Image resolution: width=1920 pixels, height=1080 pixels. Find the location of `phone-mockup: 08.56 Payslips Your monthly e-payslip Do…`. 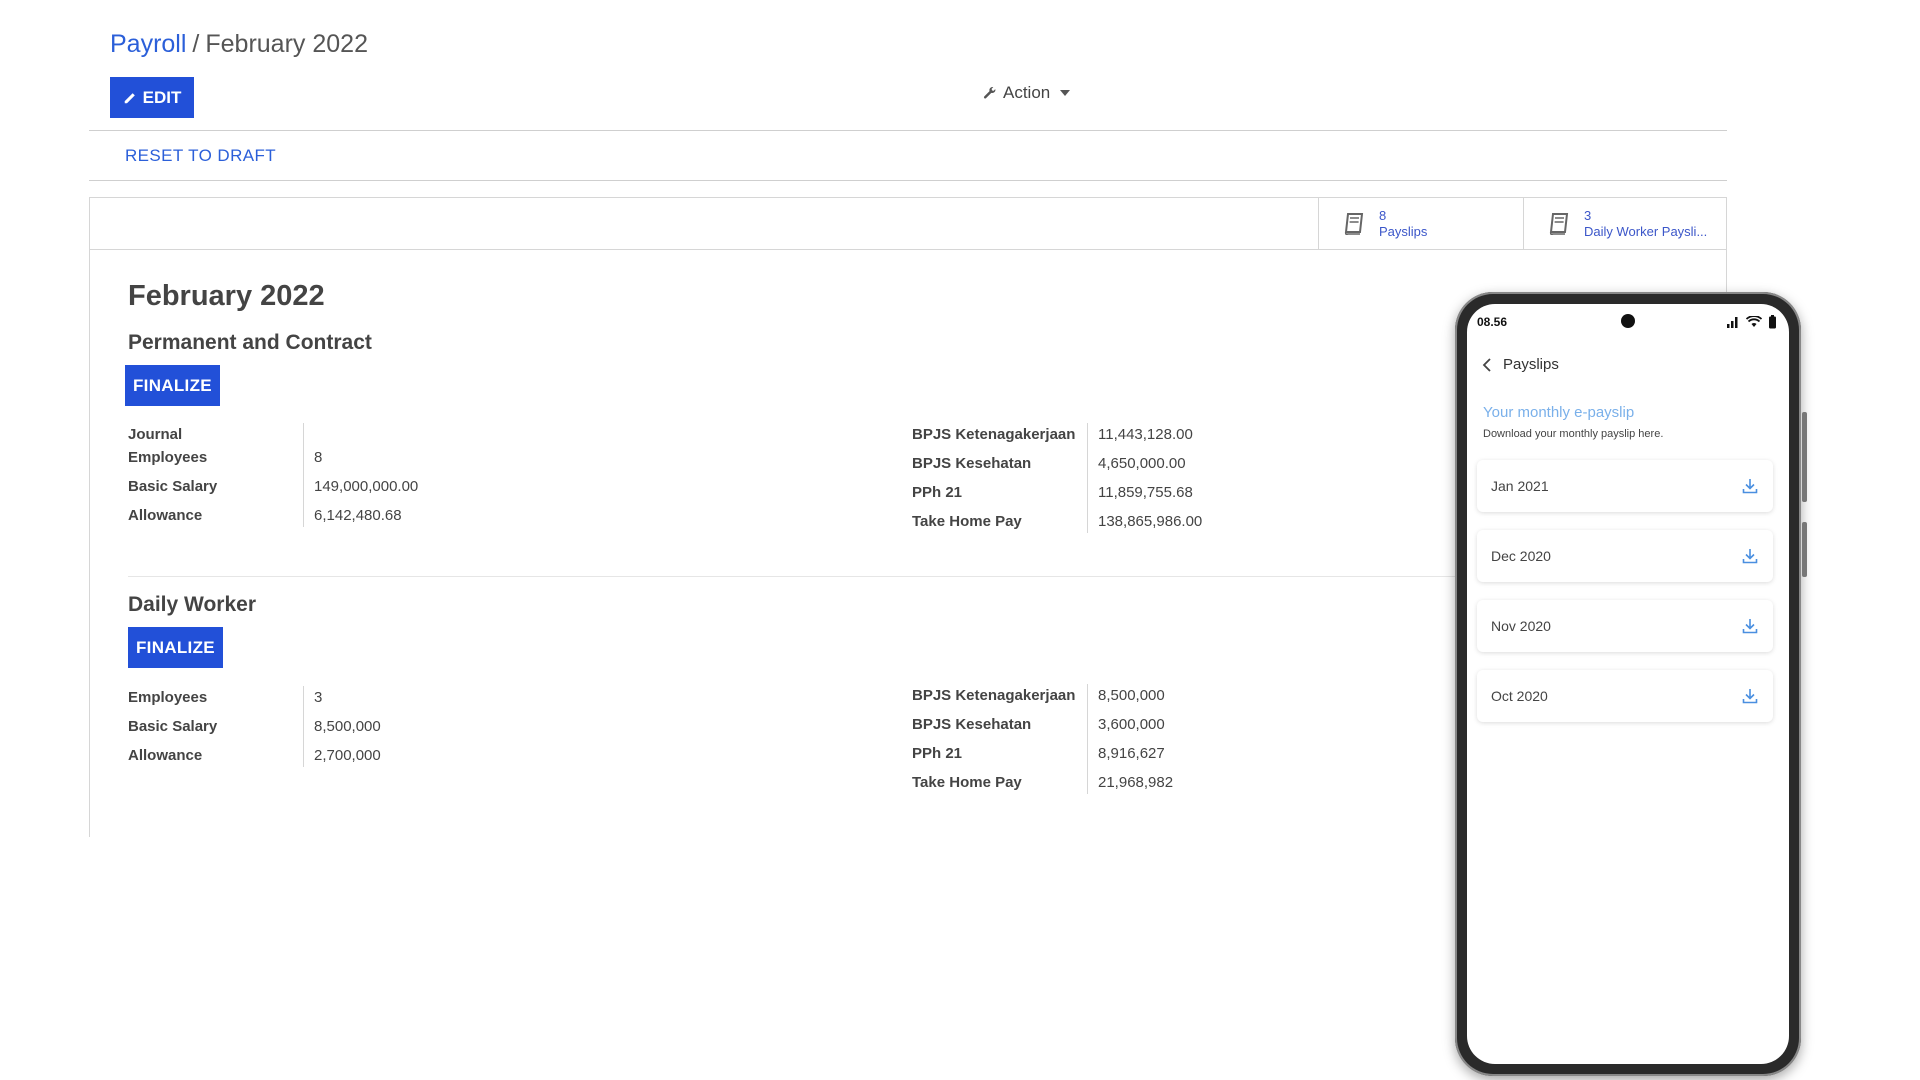

phone-mockup: 08.56 Payslips Your monthly e-payslip Do… is located at coordinates (1631, 684).